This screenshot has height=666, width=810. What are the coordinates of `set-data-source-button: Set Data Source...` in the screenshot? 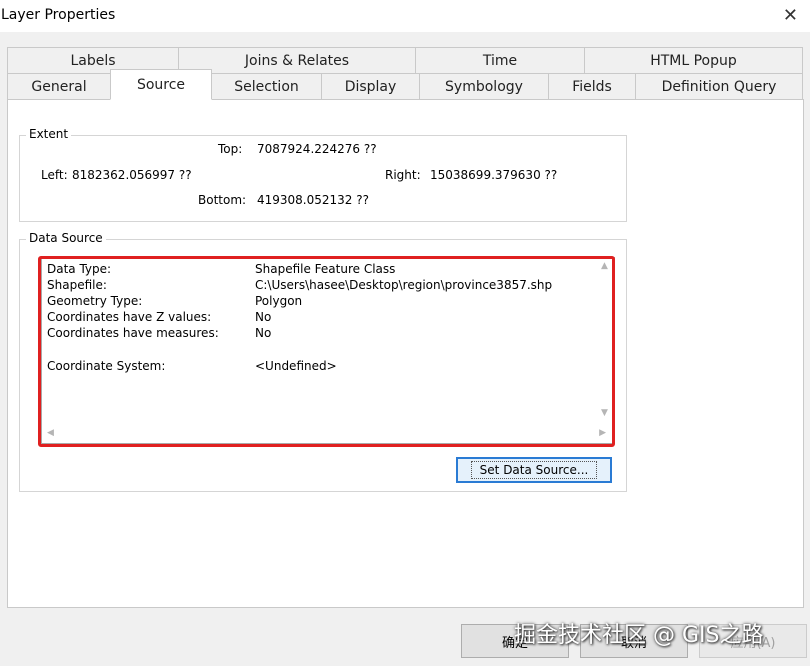 It's located at (534, 470).